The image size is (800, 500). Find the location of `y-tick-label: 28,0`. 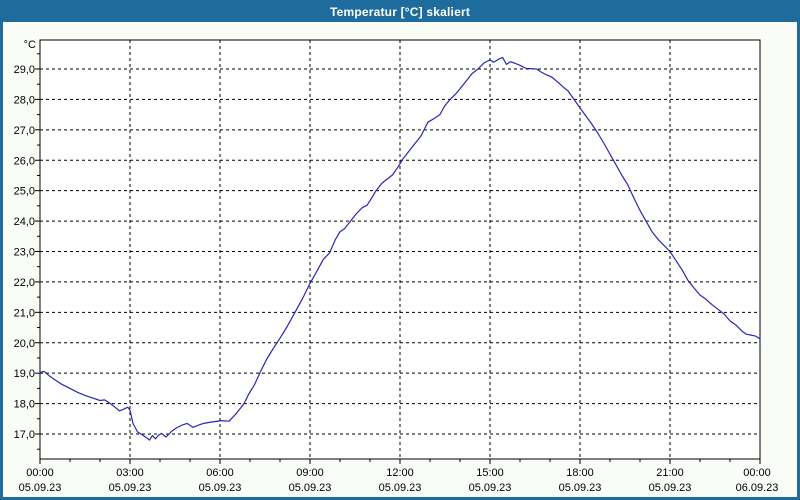

y-tick-label: 28,0 is located at coordinates (24, 100).